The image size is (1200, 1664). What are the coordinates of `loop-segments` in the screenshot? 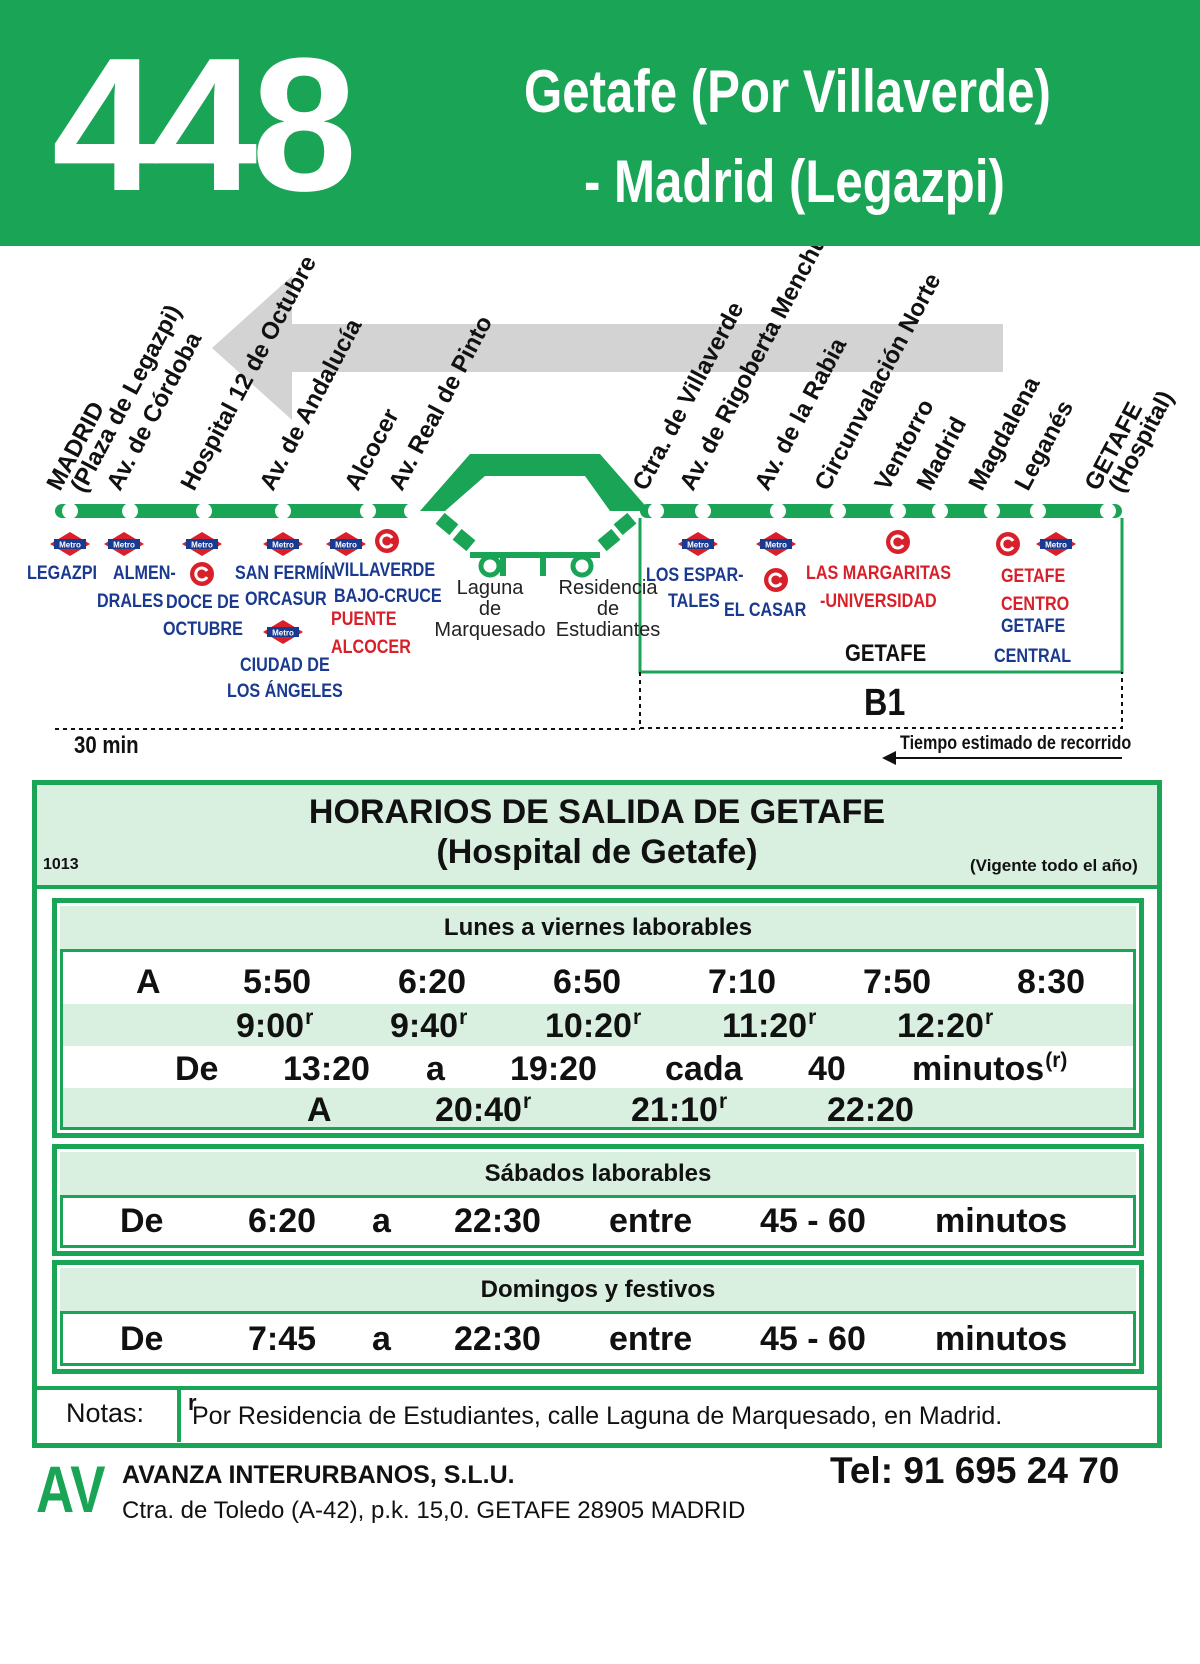 It's located at (536, 544).